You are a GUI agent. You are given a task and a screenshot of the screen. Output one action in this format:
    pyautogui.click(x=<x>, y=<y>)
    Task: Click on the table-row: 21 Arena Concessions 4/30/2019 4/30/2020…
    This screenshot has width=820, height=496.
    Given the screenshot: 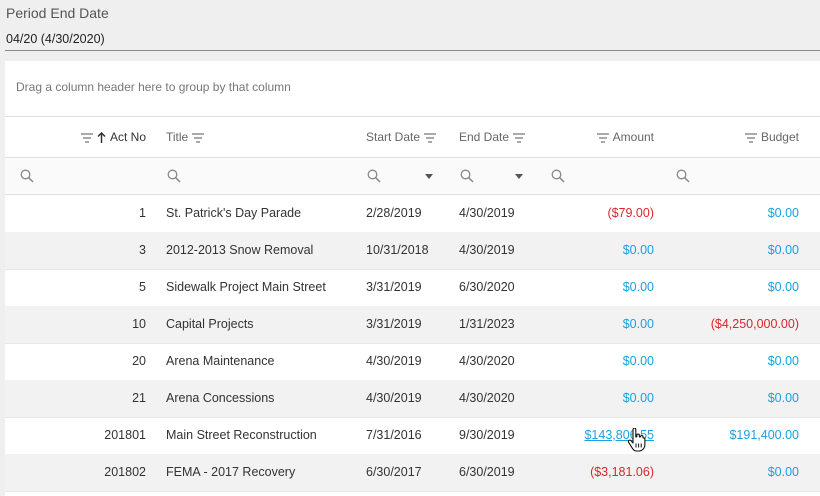 What is the action you would take?
    pyautogui.click(x=412, y=399)
    